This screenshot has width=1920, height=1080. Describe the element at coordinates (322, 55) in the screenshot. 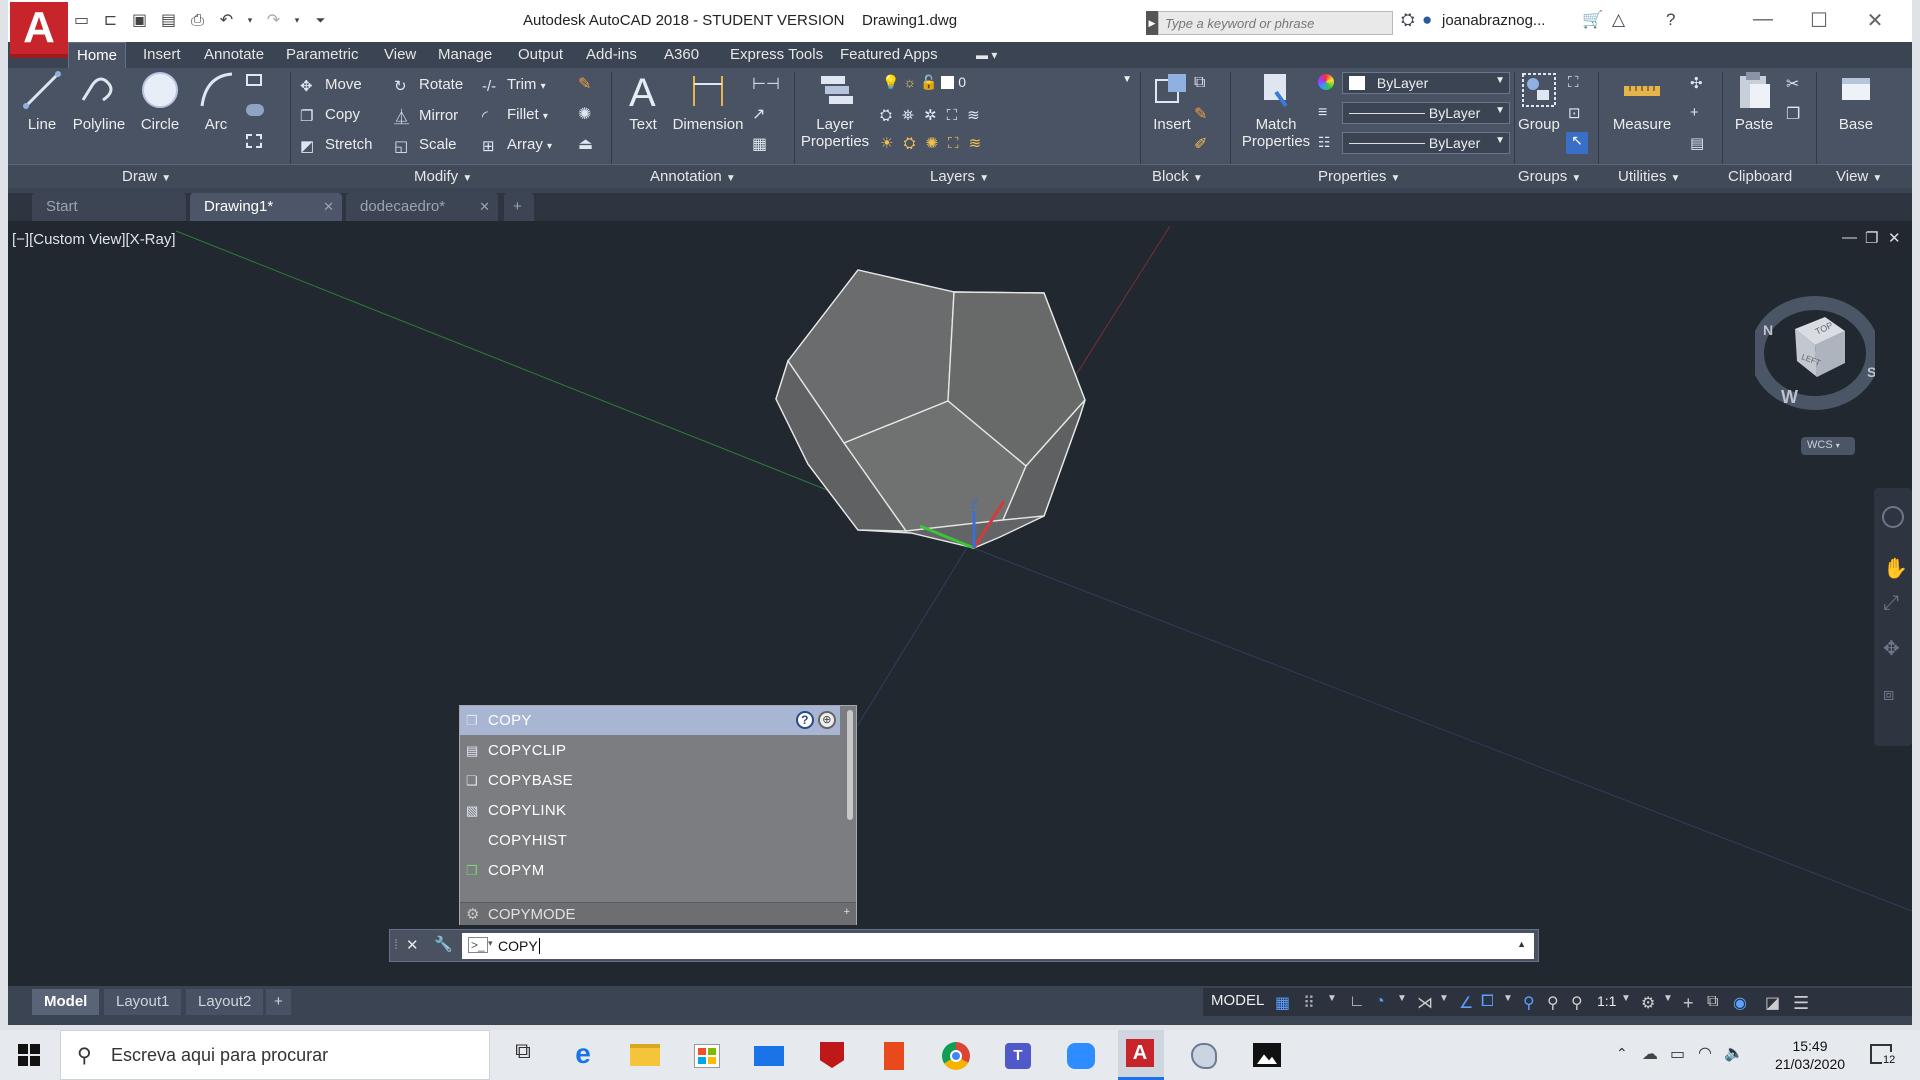

I see `tab-parametric: Parametric` at that location.